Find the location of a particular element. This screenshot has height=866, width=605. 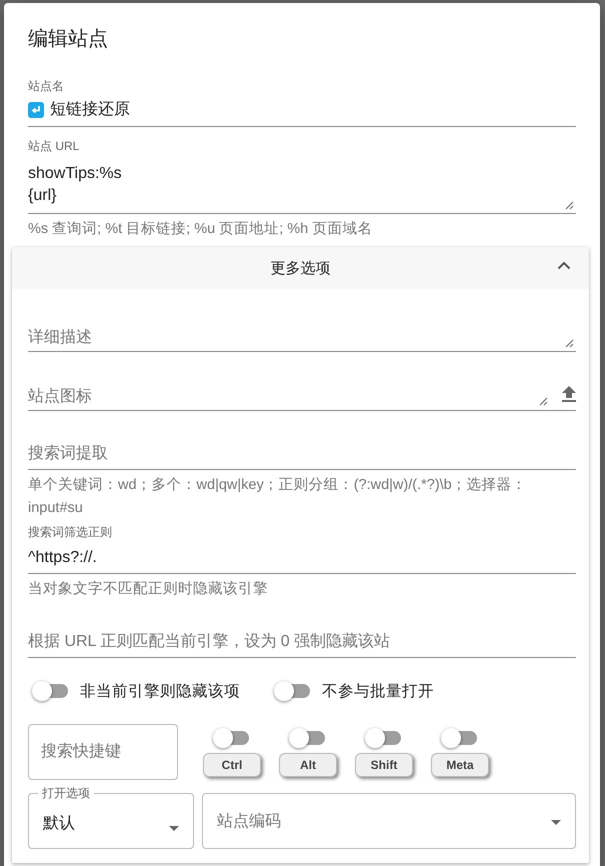

site-name-field: 短链接还原 is located at coordinates (302, 111).